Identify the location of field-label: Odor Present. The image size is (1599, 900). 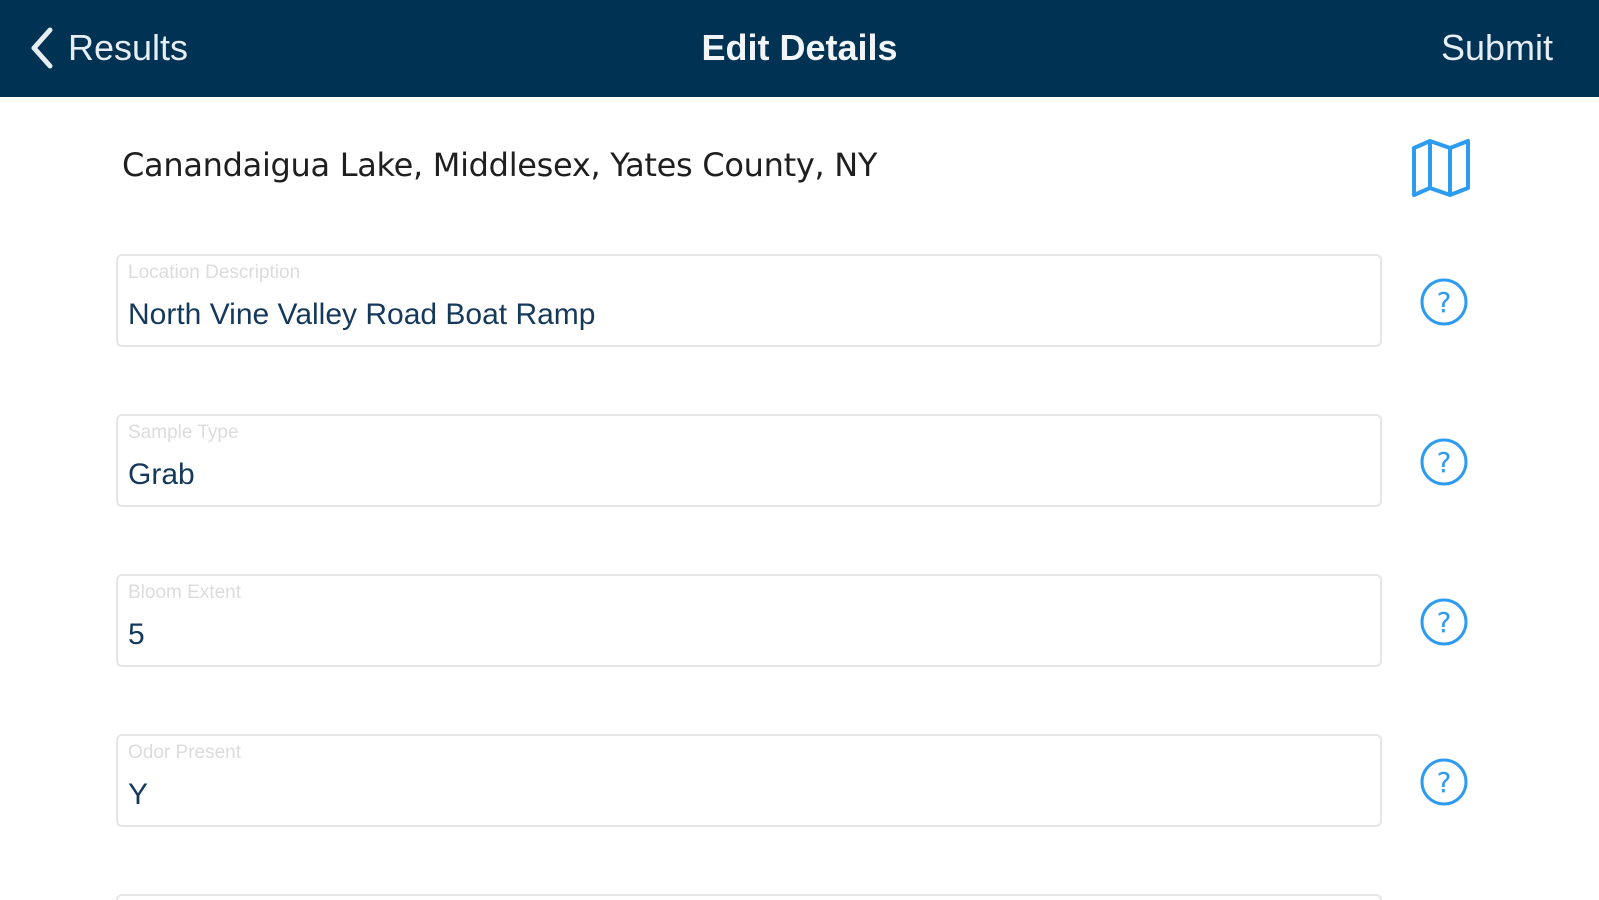
(184, 752).